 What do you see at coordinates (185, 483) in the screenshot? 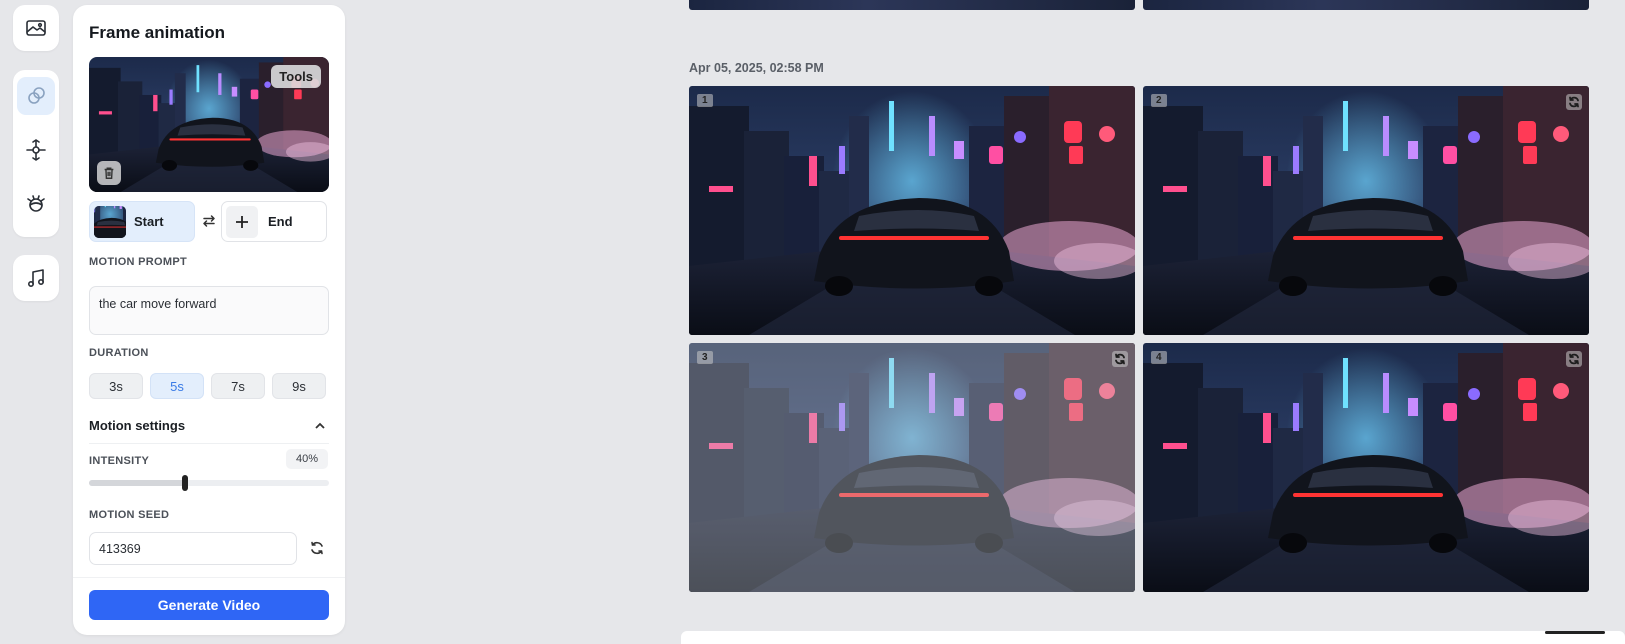
I see `intensity-slider-handle` at bounding box center [185, 483].